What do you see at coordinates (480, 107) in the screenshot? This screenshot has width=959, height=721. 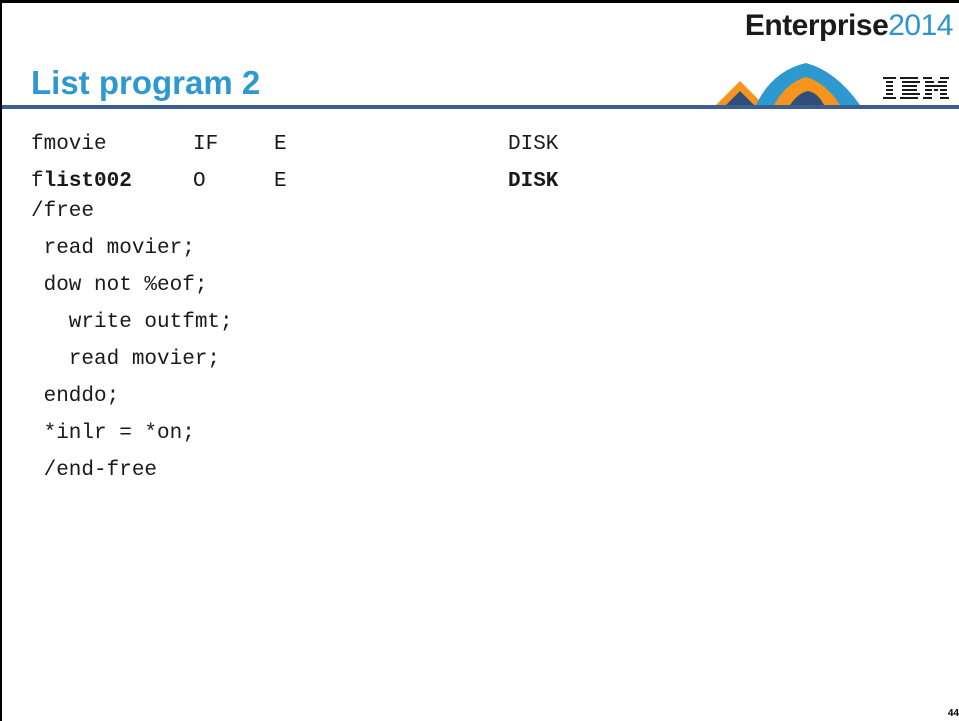 I see `title-divider` at bounding box center [480, 107].